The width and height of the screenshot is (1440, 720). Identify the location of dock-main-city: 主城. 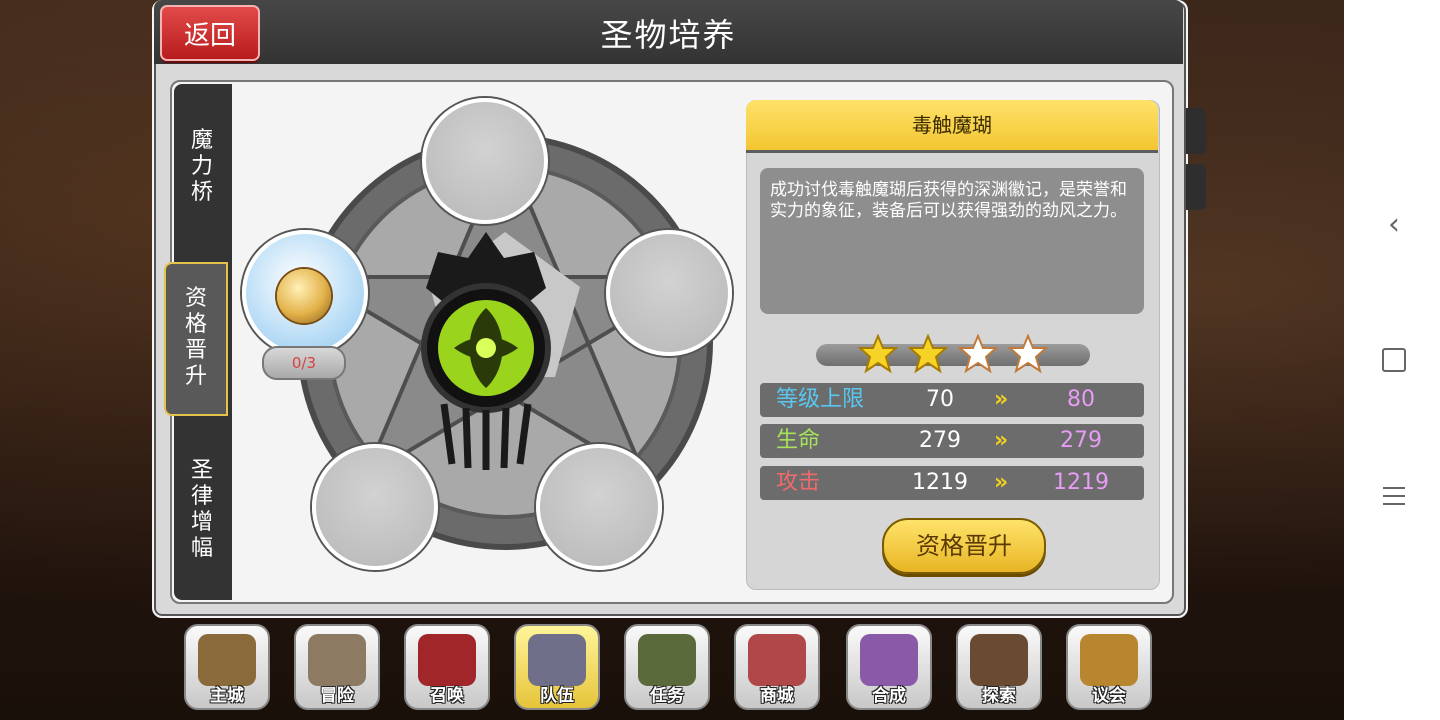
(227, 667).